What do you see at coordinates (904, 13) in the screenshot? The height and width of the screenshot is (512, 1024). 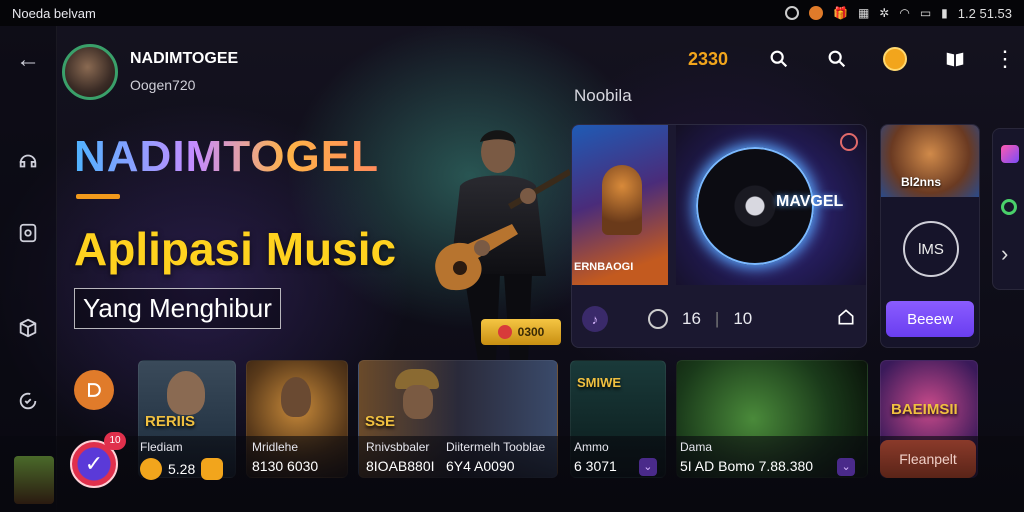 I see `wifi-icon: ◠` at bounding box center [904, 13].